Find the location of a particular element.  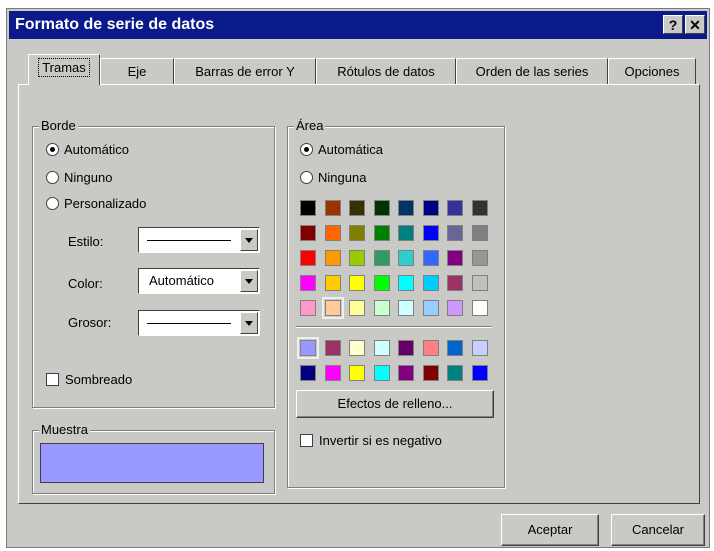

borde-ninguno-radio: Ninguno is located at coordinates (79, 177).